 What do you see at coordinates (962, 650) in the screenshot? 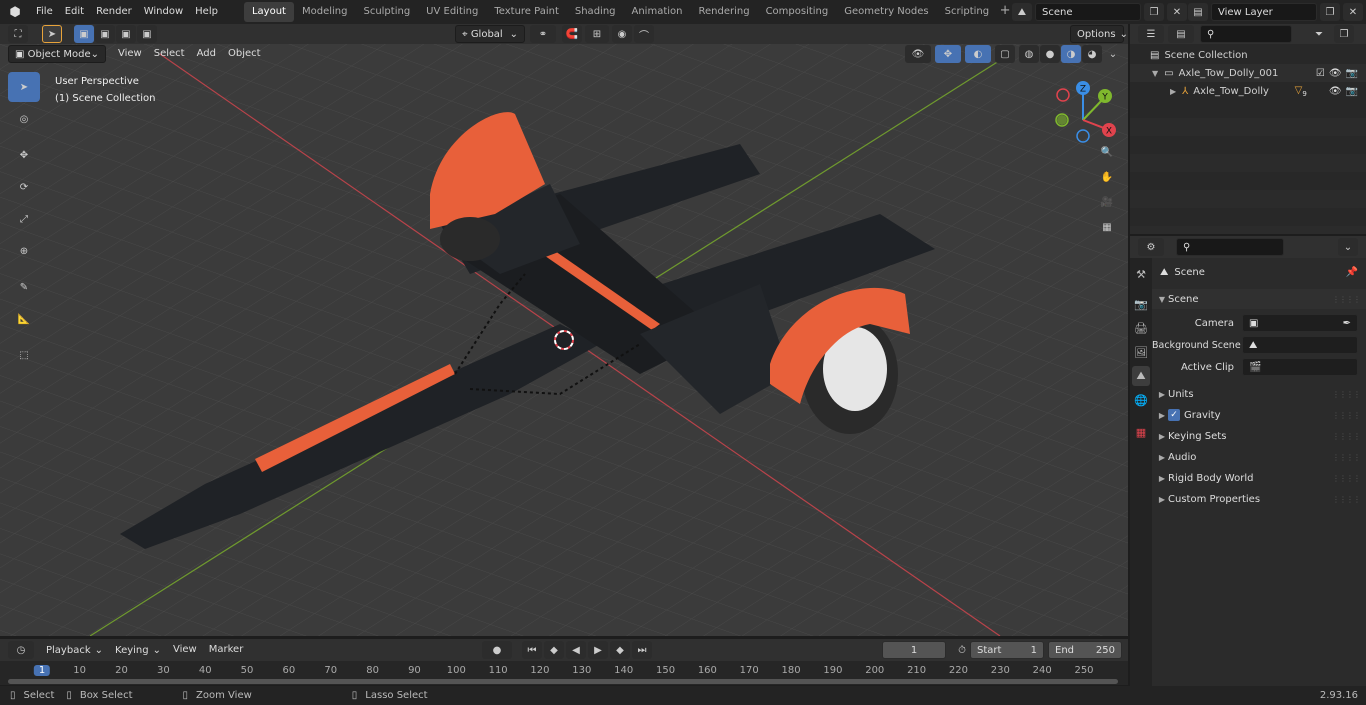
I see `stopwatch-icon: ⏱` at bounding box center [962, 650].